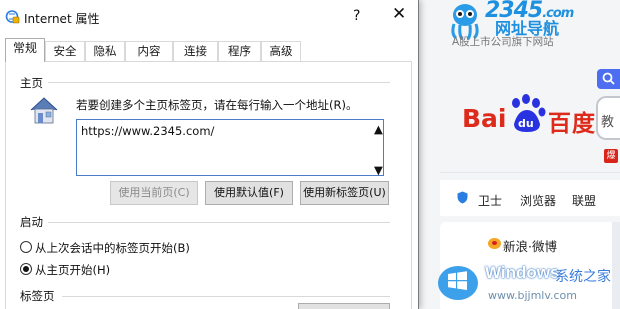 This screenshot has width=620, height=309. What do you see at coordinates (226, 296) in the screenshot?
I see `tabs-group-divider` at bounding box center [226, 296].